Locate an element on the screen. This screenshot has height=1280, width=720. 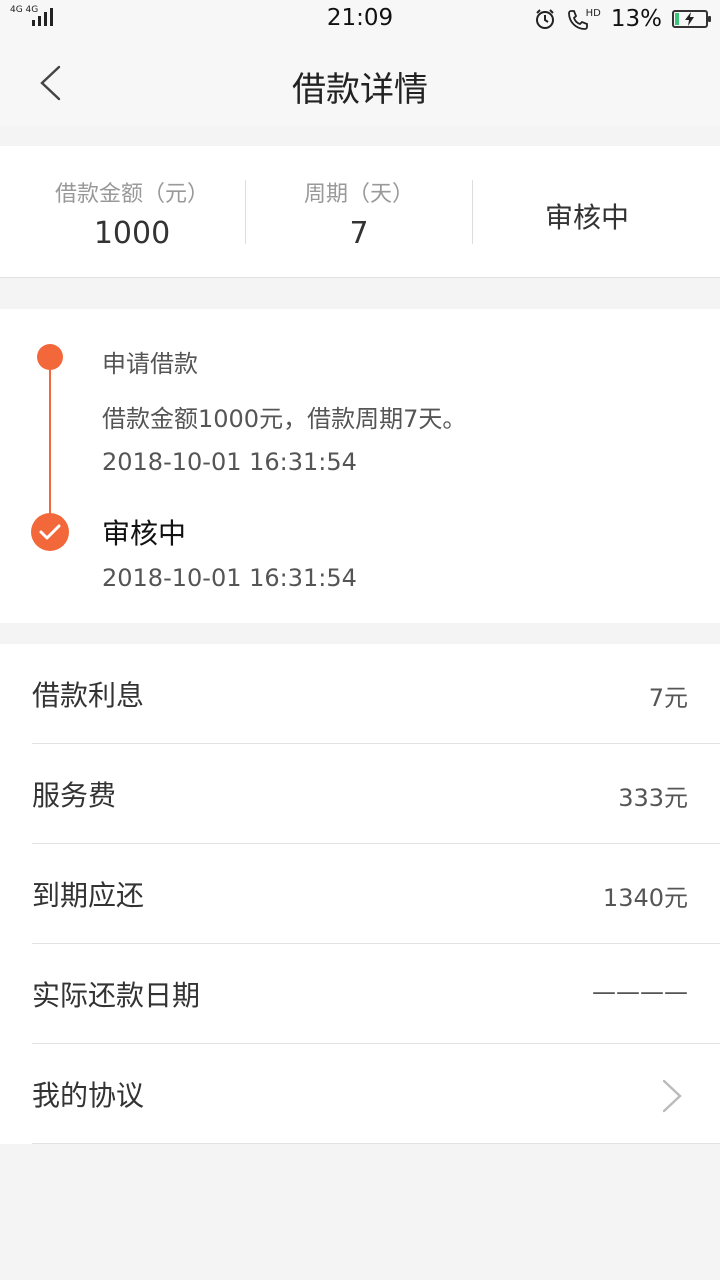
row-label: 到期应还 is located at coordinates (88, 895).